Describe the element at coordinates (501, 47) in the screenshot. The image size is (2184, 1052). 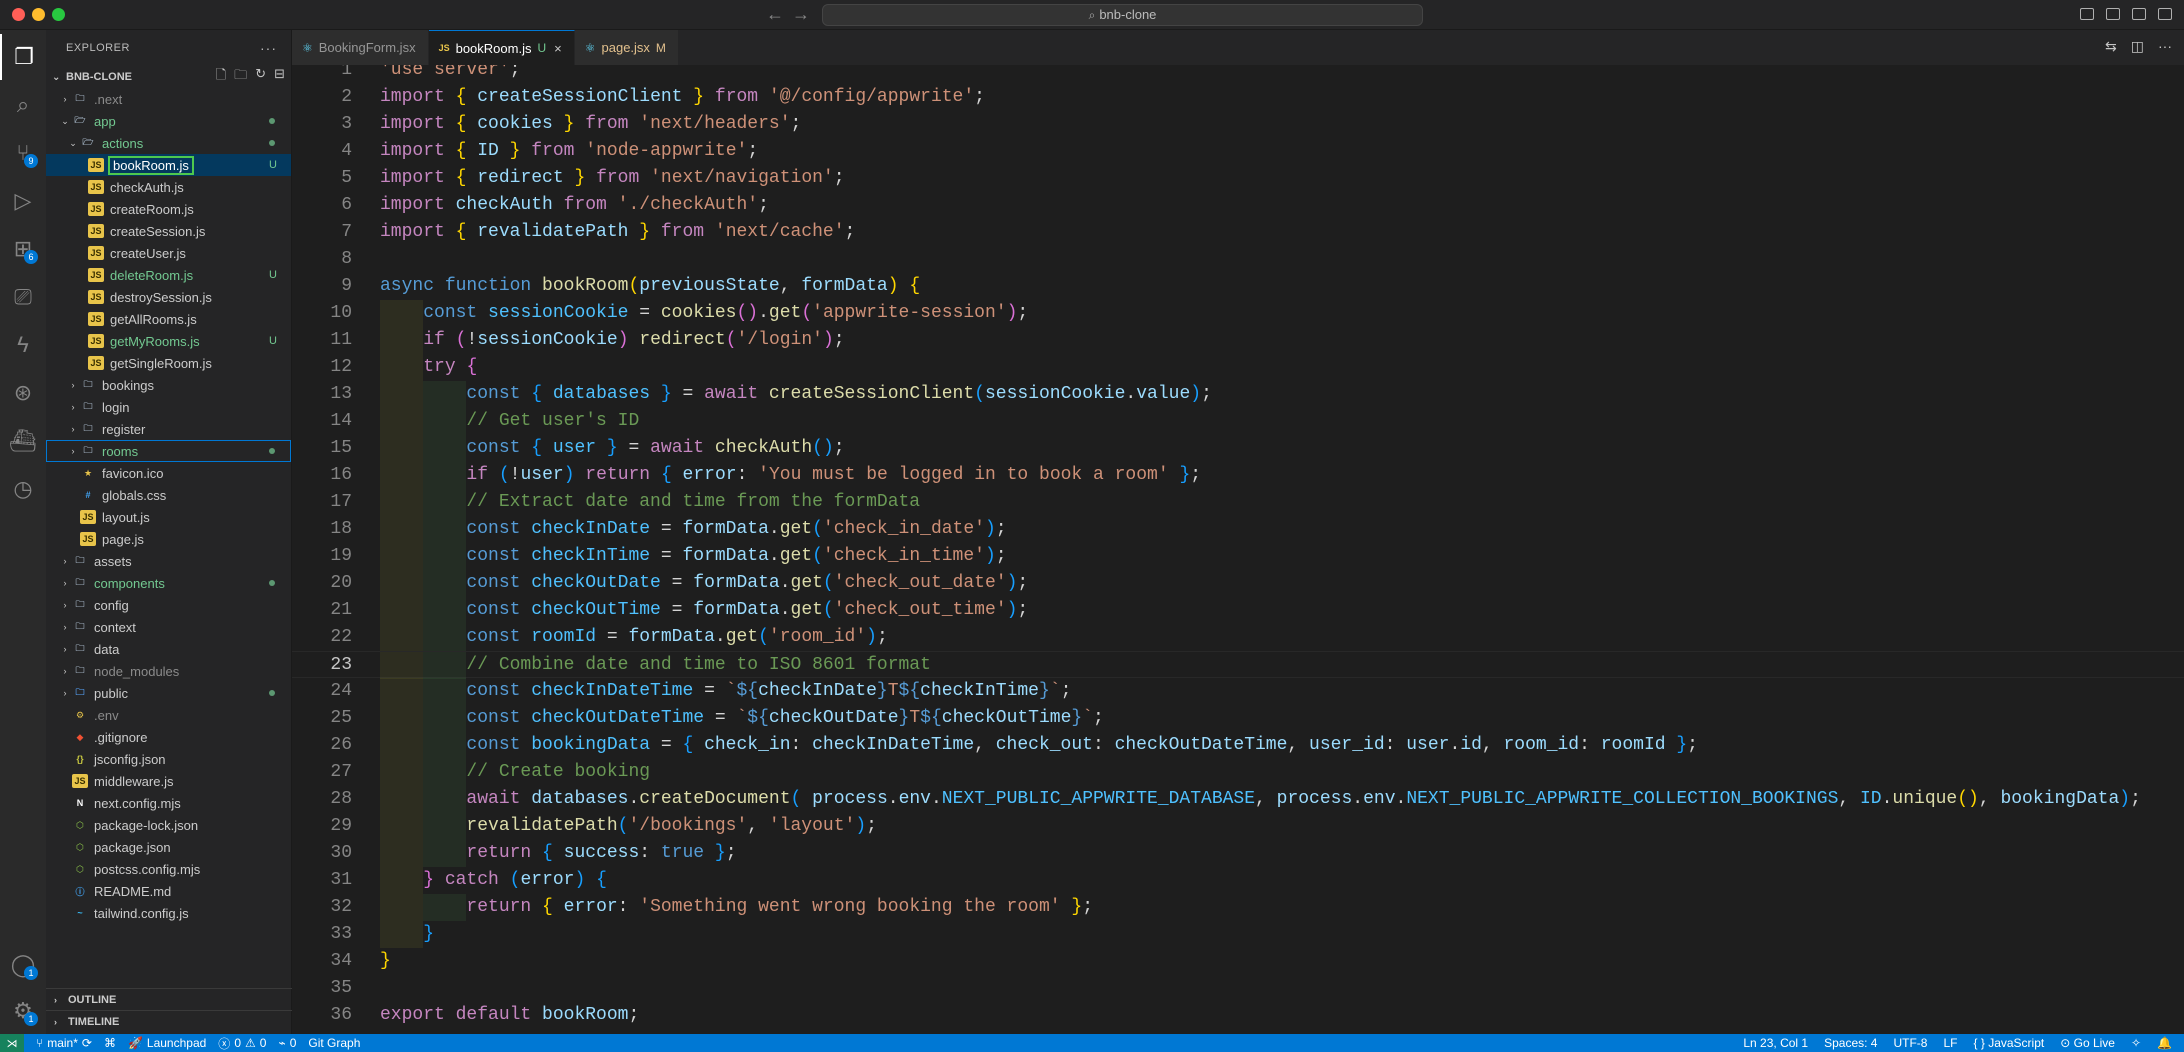
I see `editor-tab: JS bookRoom.js U ×` at that location.